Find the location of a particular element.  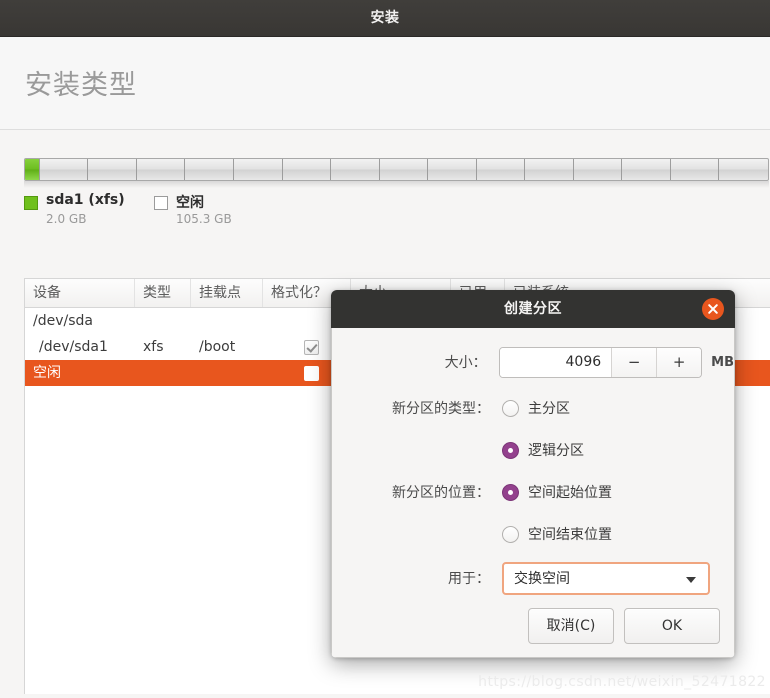

radio-location-beginning: 空间起始位置 is located at coordinates (557, 492).